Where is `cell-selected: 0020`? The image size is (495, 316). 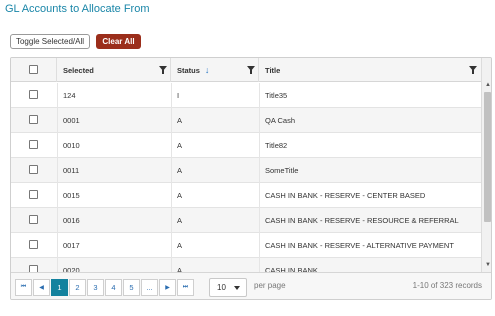 cell-selected: 0020 is located at coordinates (71, 269).